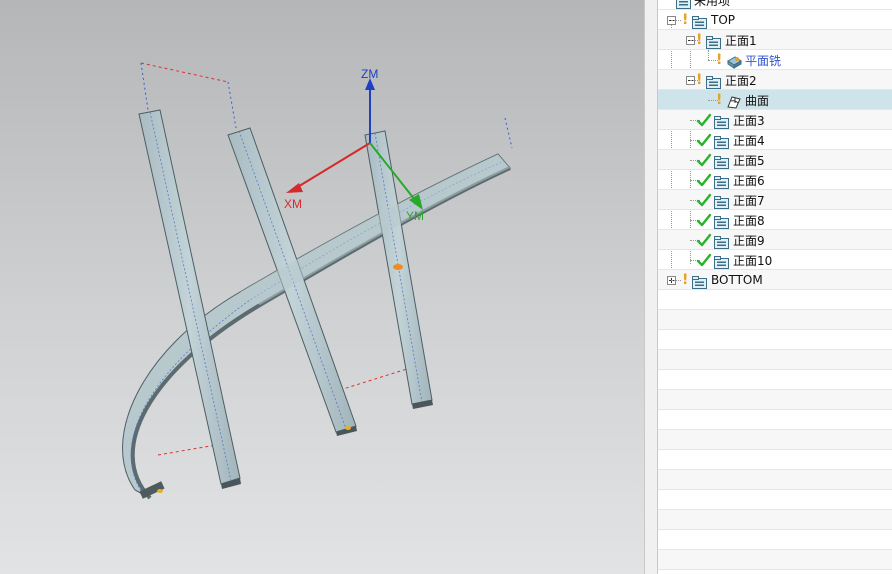 Image resolution: width=892 pixels, height=574 pixels. What do you see at coordinates (749, 240) in the screenshot?
I see `tree-label: 正面9` at bounding box center [749, 240].